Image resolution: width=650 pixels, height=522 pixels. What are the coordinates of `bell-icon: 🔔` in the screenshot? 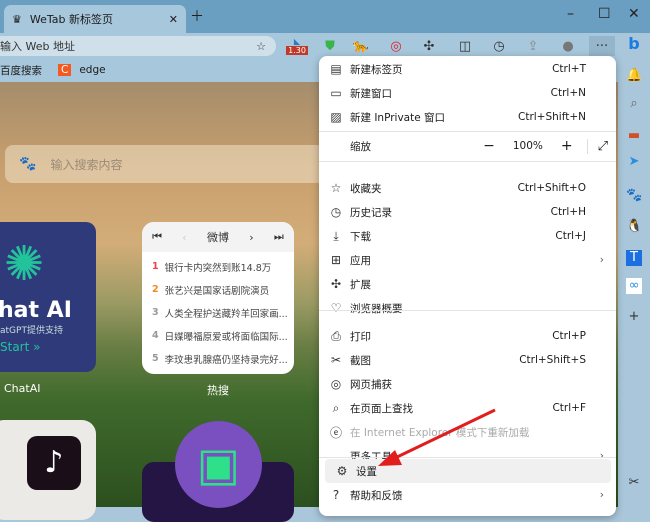 It's located at (634, 76).